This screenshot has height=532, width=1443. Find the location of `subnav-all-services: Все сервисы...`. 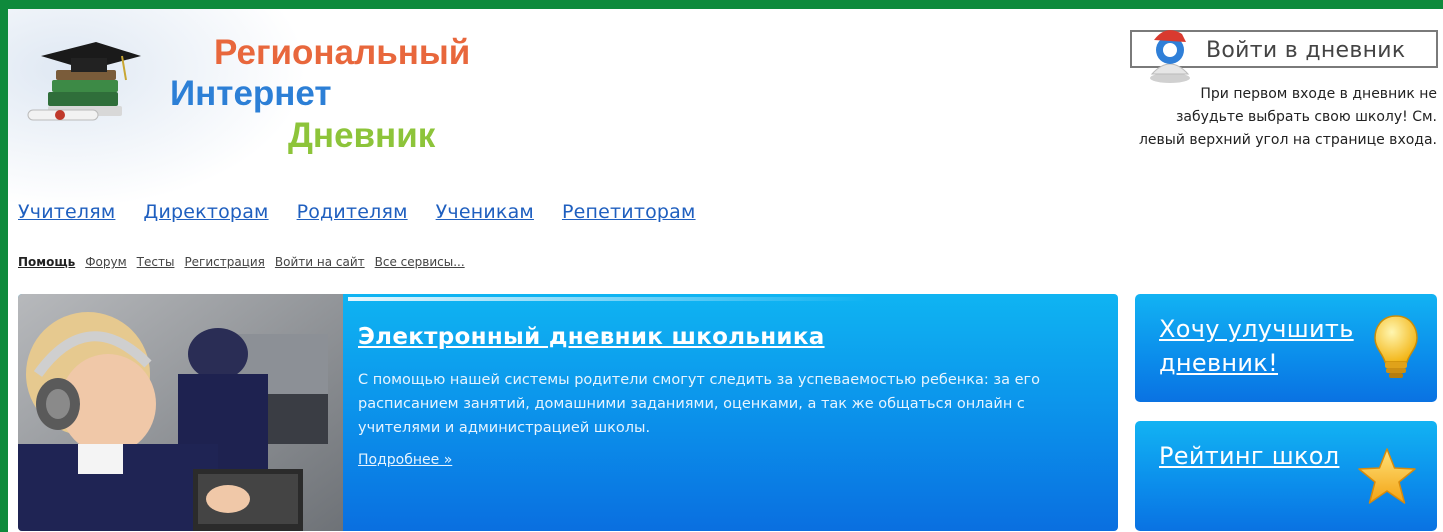

subnav-all-services: Все сервисы... is located at coordinates (420, 262).